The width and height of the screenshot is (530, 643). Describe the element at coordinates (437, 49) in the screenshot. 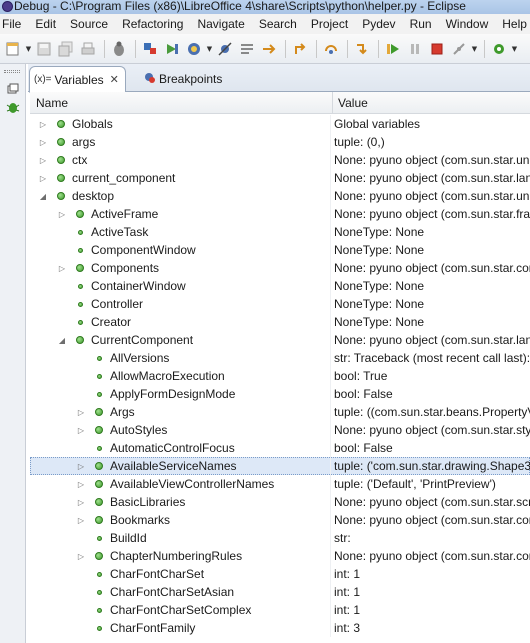

I see `terminate-icon` at that location.